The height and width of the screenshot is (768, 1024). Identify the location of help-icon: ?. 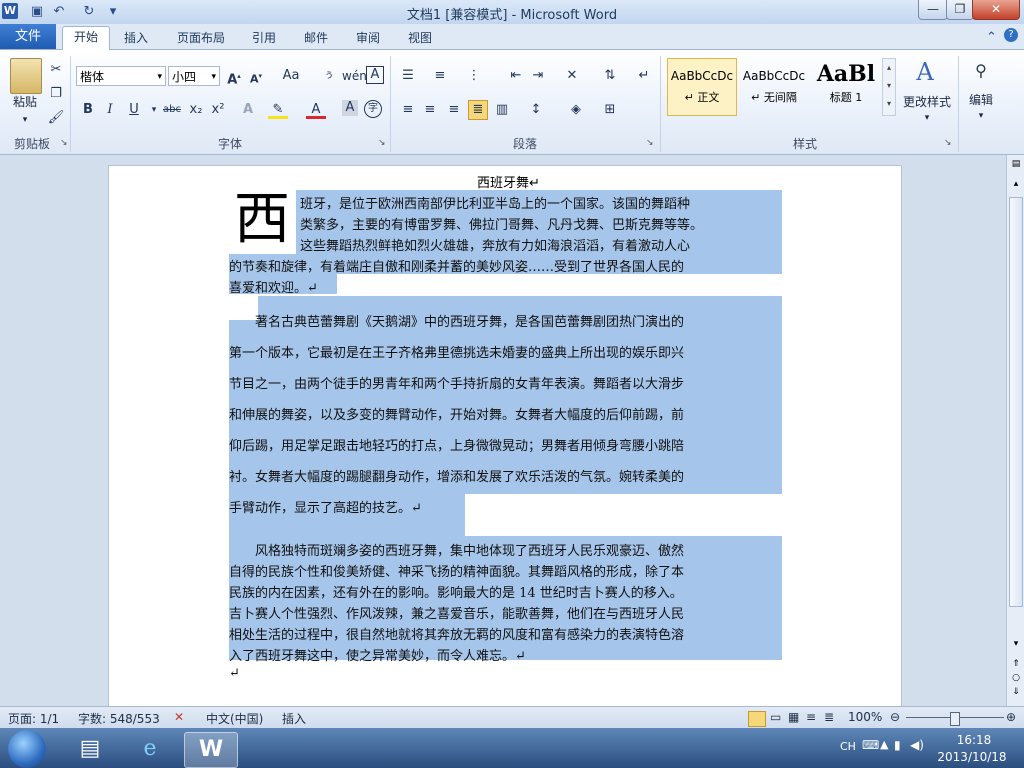
(1011, 35).